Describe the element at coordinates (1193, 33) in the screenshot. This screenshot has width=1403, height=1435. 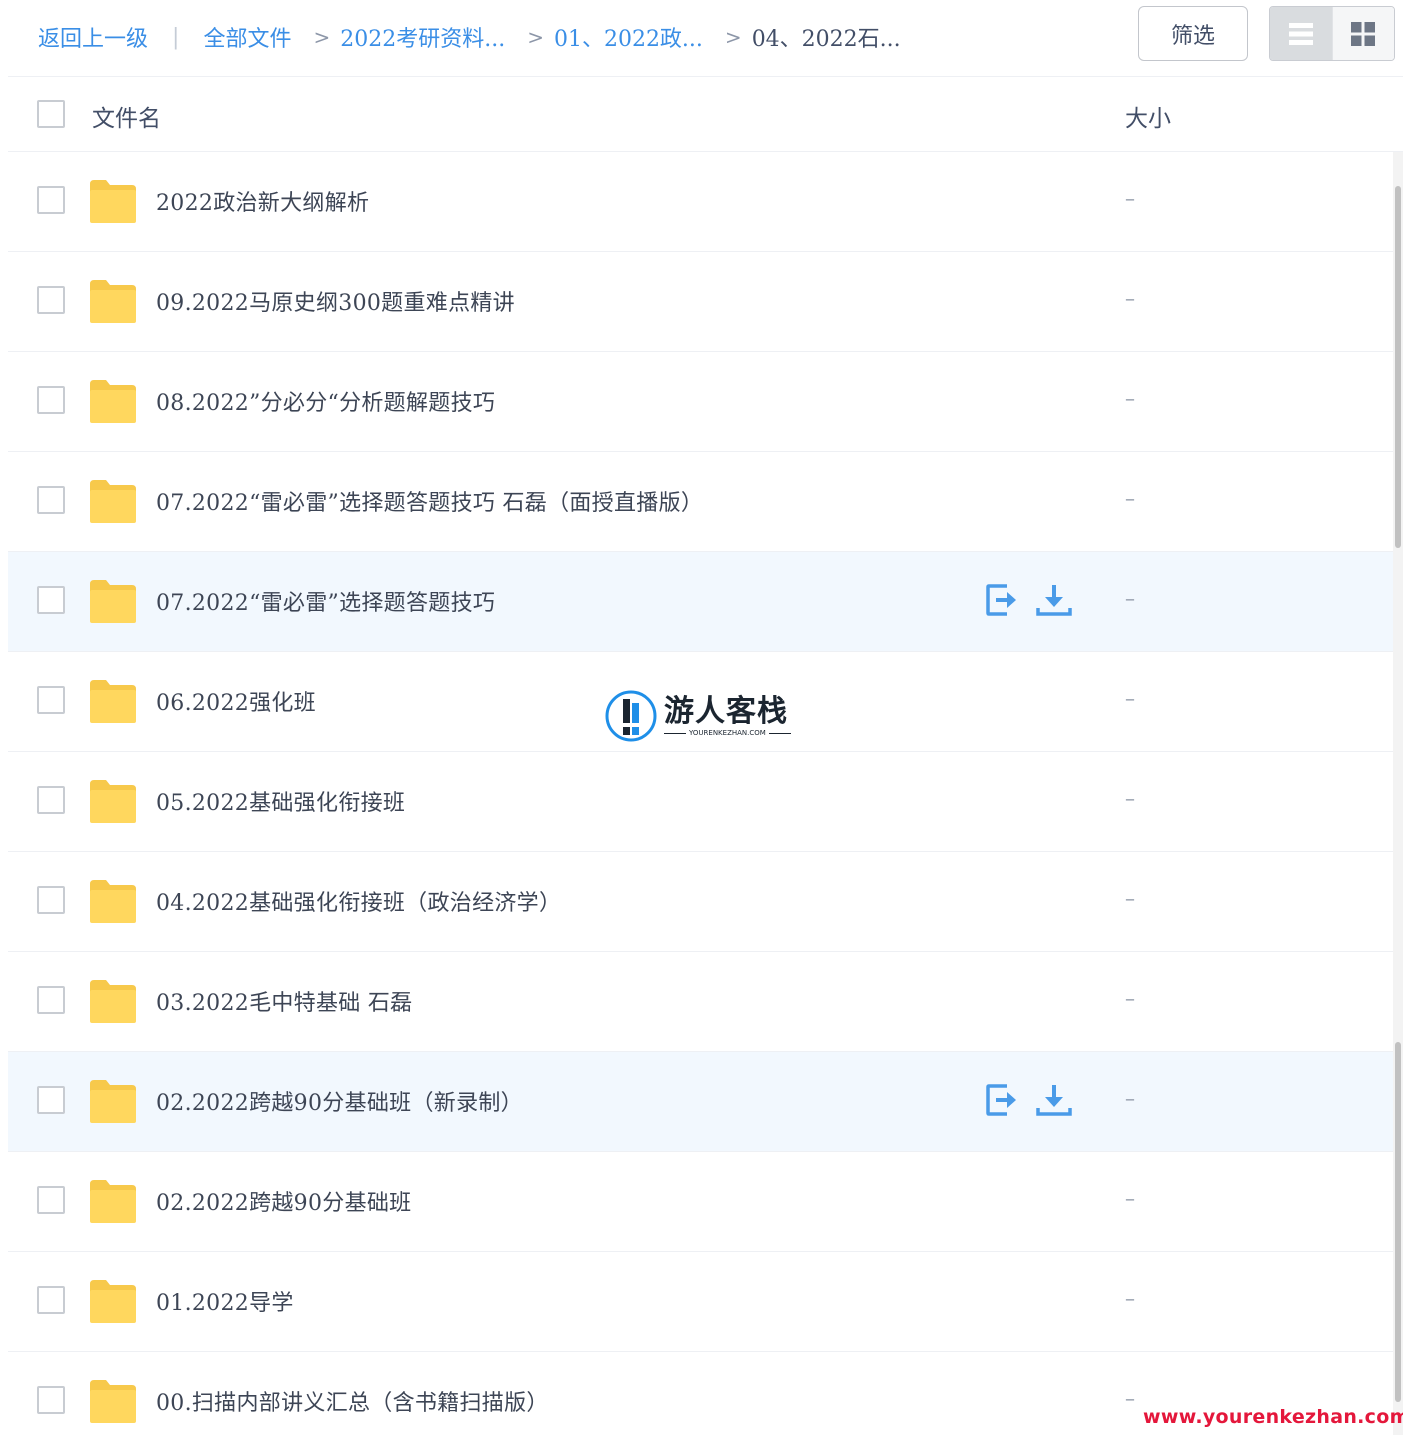
I see `filter-button: 筛选` at that location.